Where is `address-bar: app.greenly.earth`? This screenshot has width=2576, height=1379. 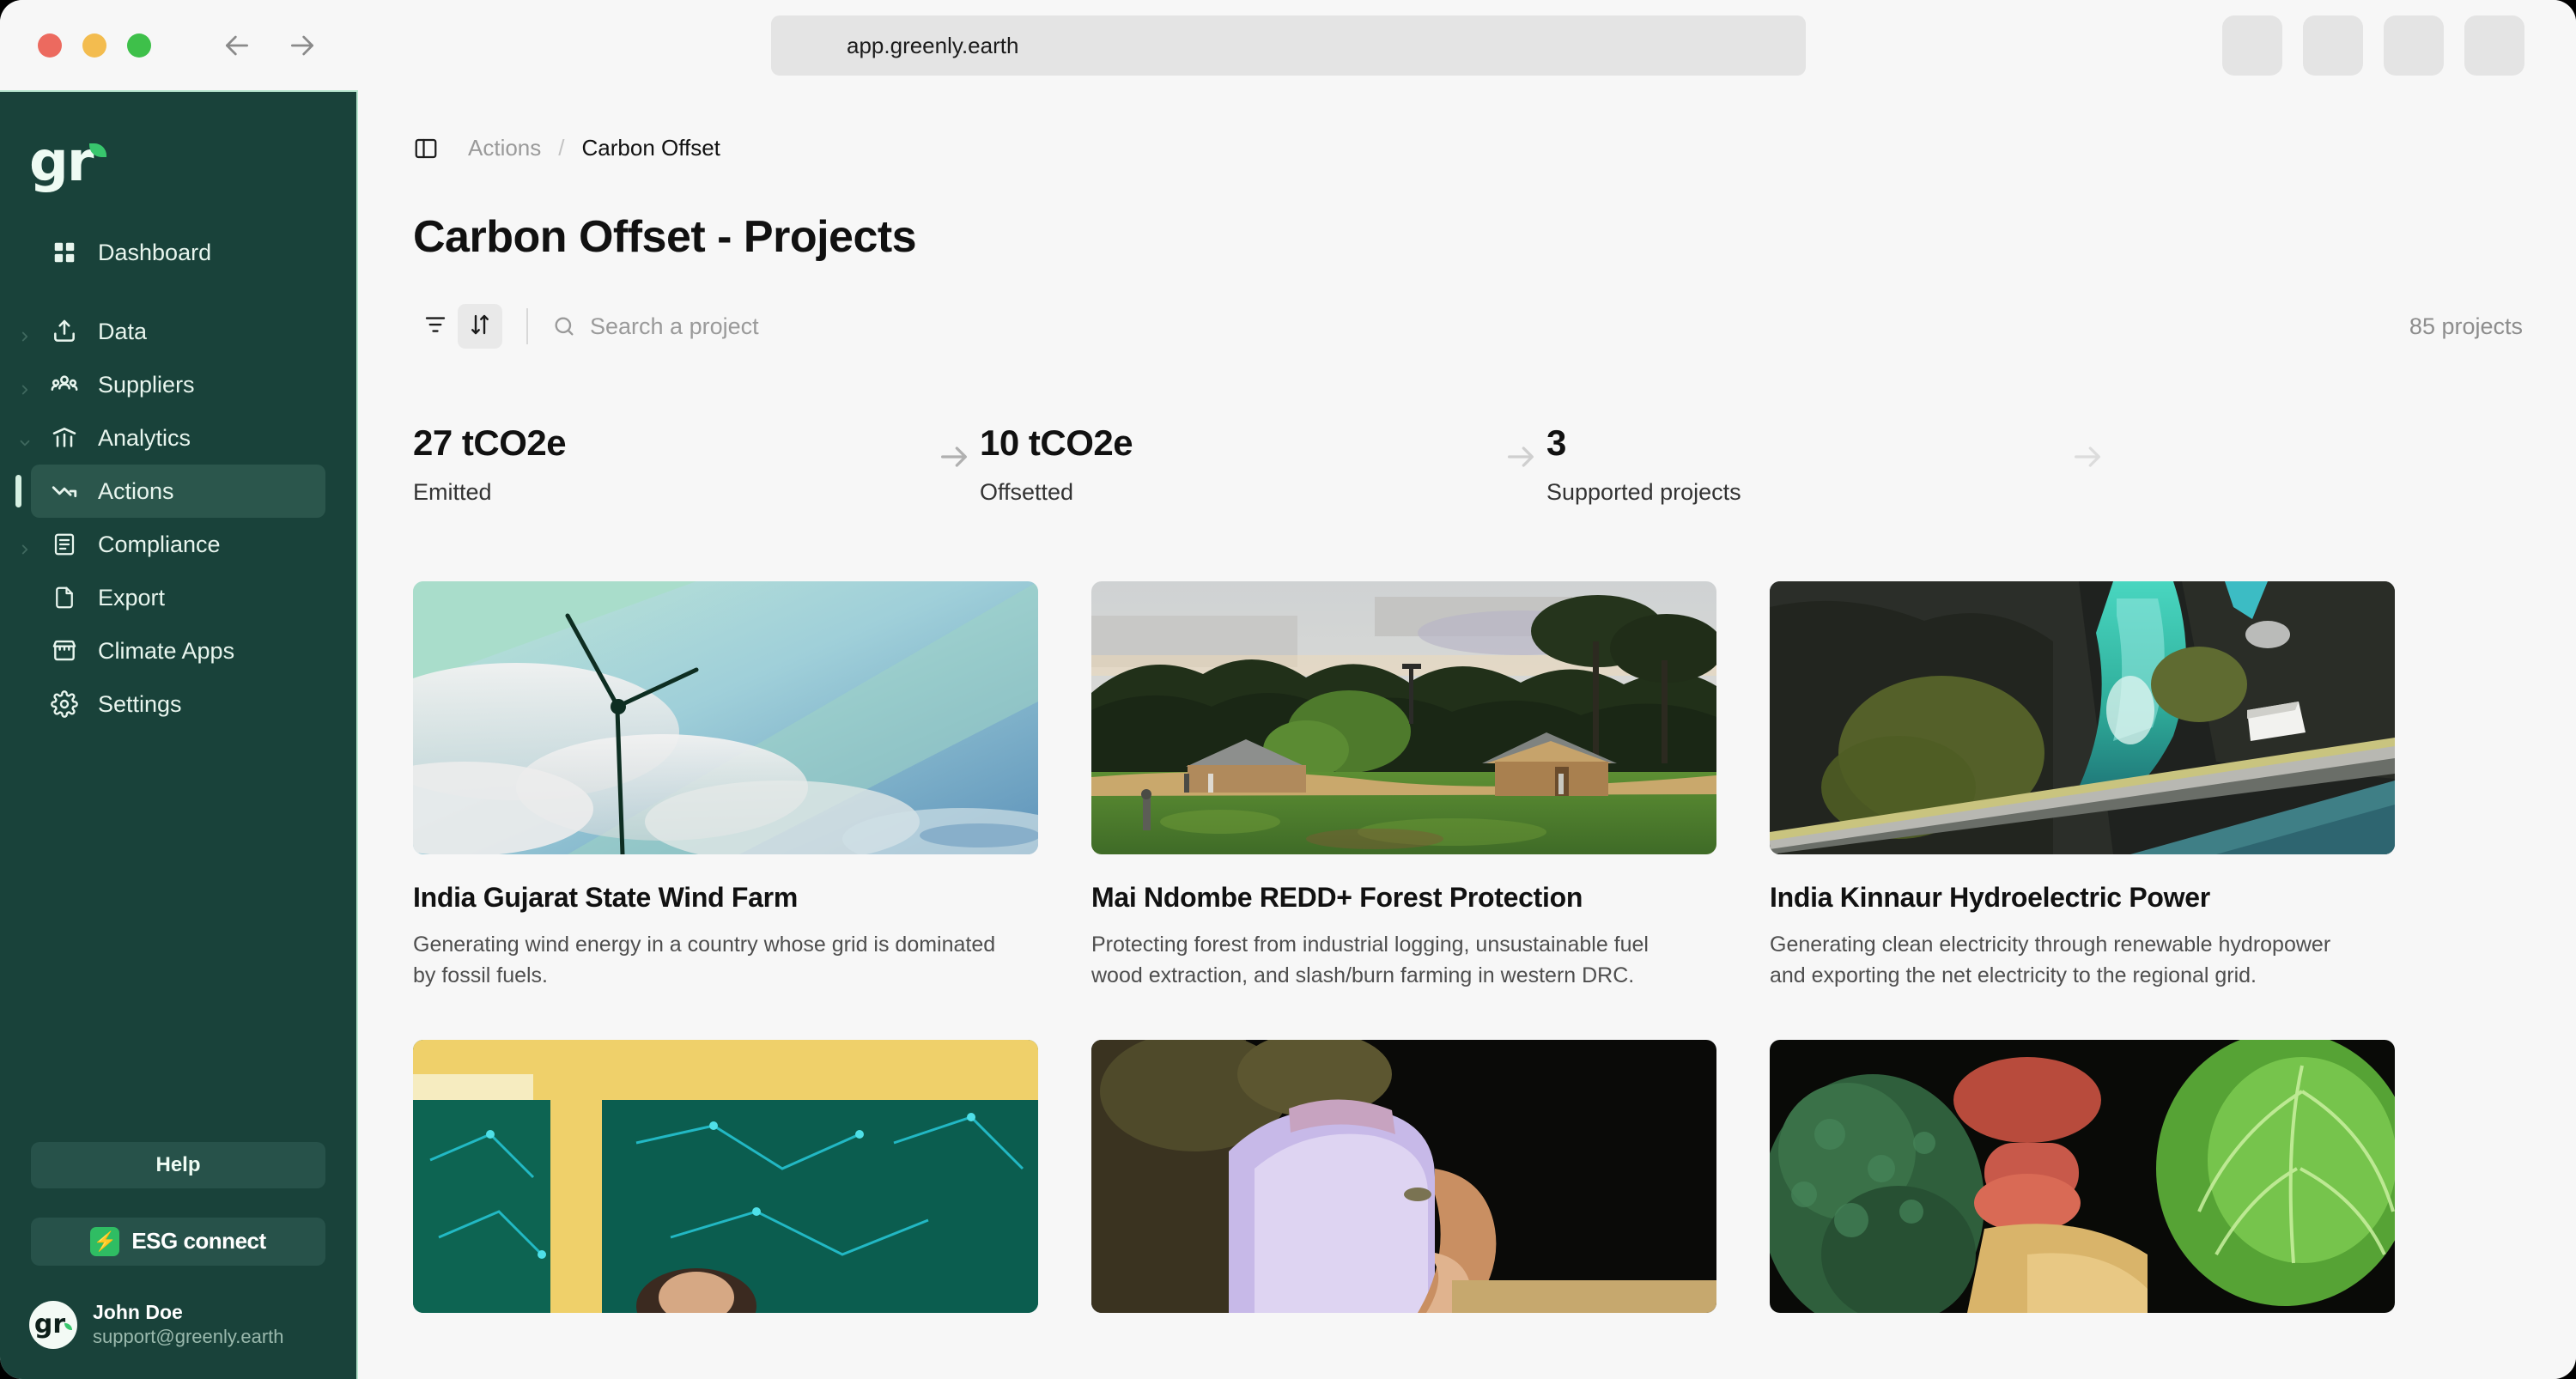 address-bar: app.greenly.earth is located at coordinates (1288, 45).